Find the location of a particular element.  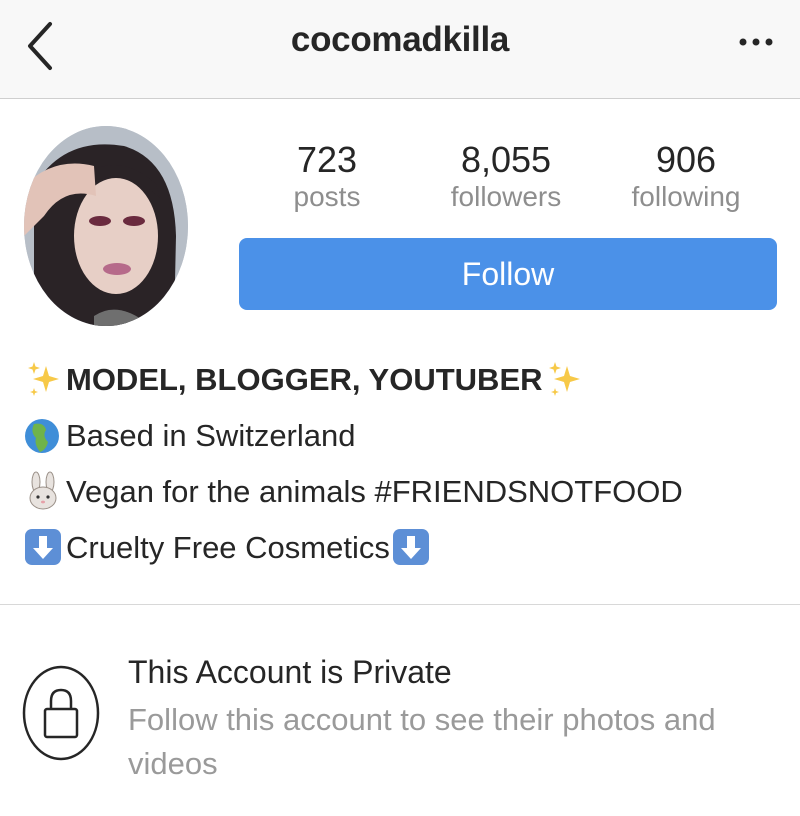

profile-avatar is located at coordinates (106, 226).